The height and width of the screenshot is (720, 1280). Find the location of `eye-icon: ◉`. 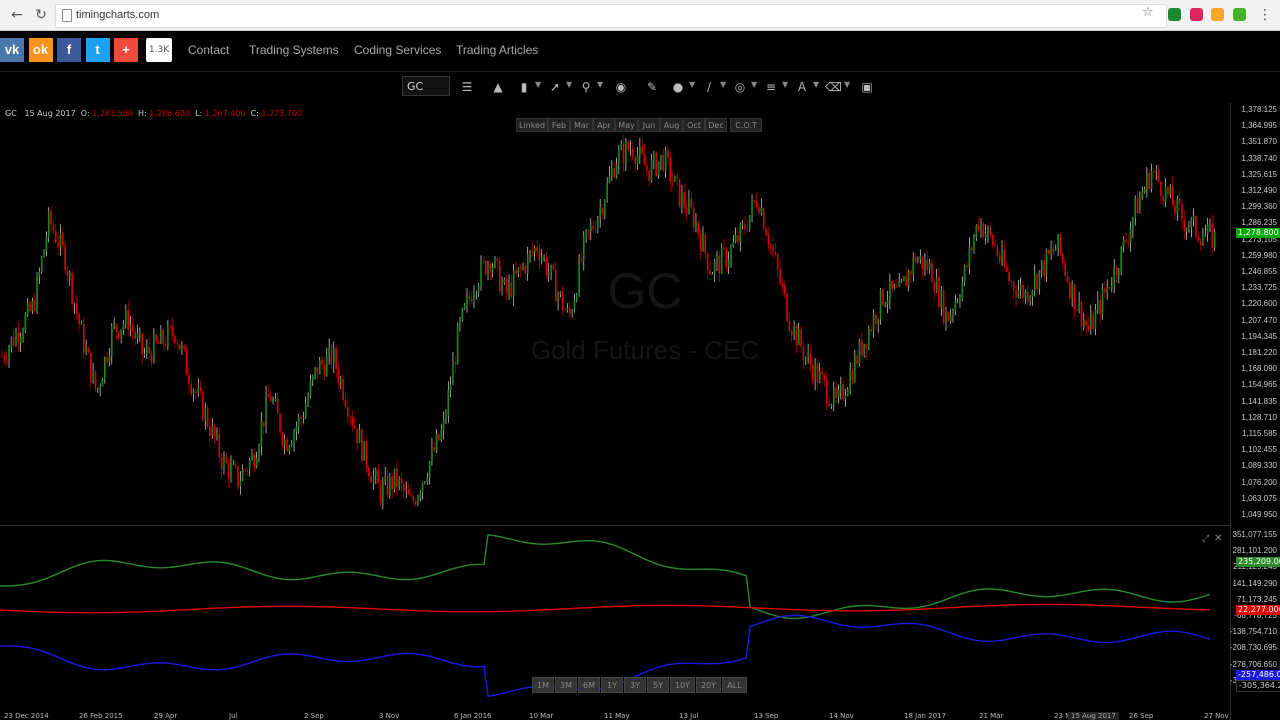

eye-icon: ◉ is located at coordinates (621, 87).